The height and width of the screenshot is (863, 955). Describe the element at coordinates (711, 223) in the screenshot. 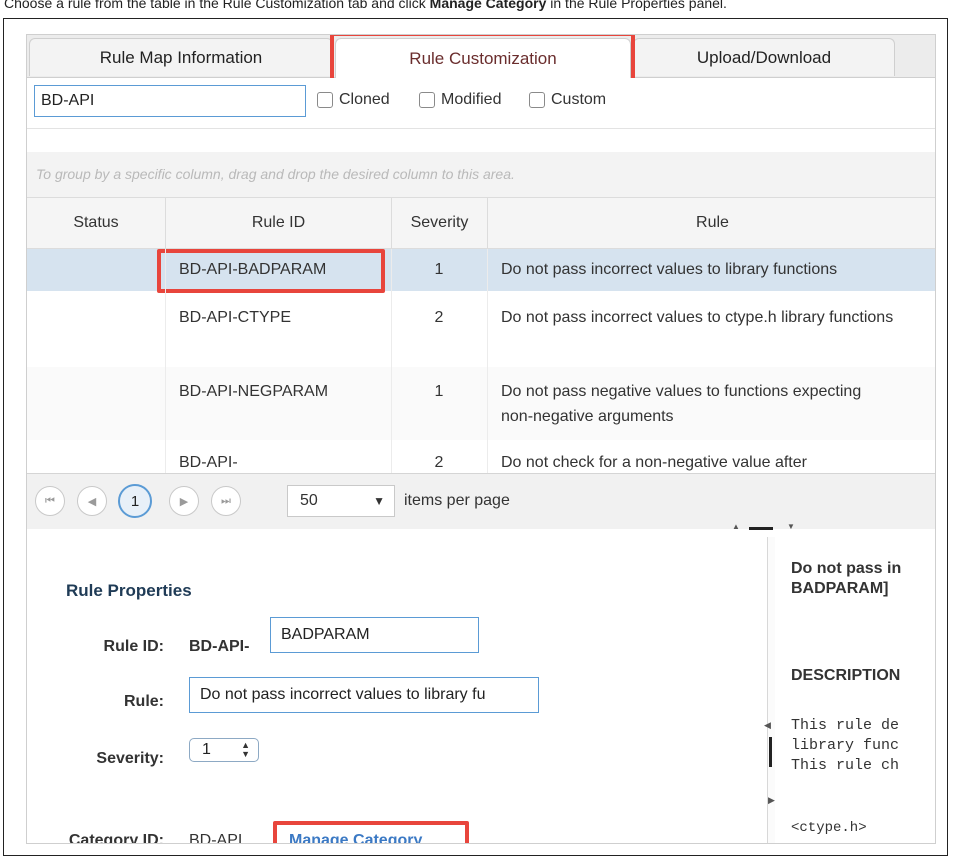

I see `column-header-rule: Rule` at that location.